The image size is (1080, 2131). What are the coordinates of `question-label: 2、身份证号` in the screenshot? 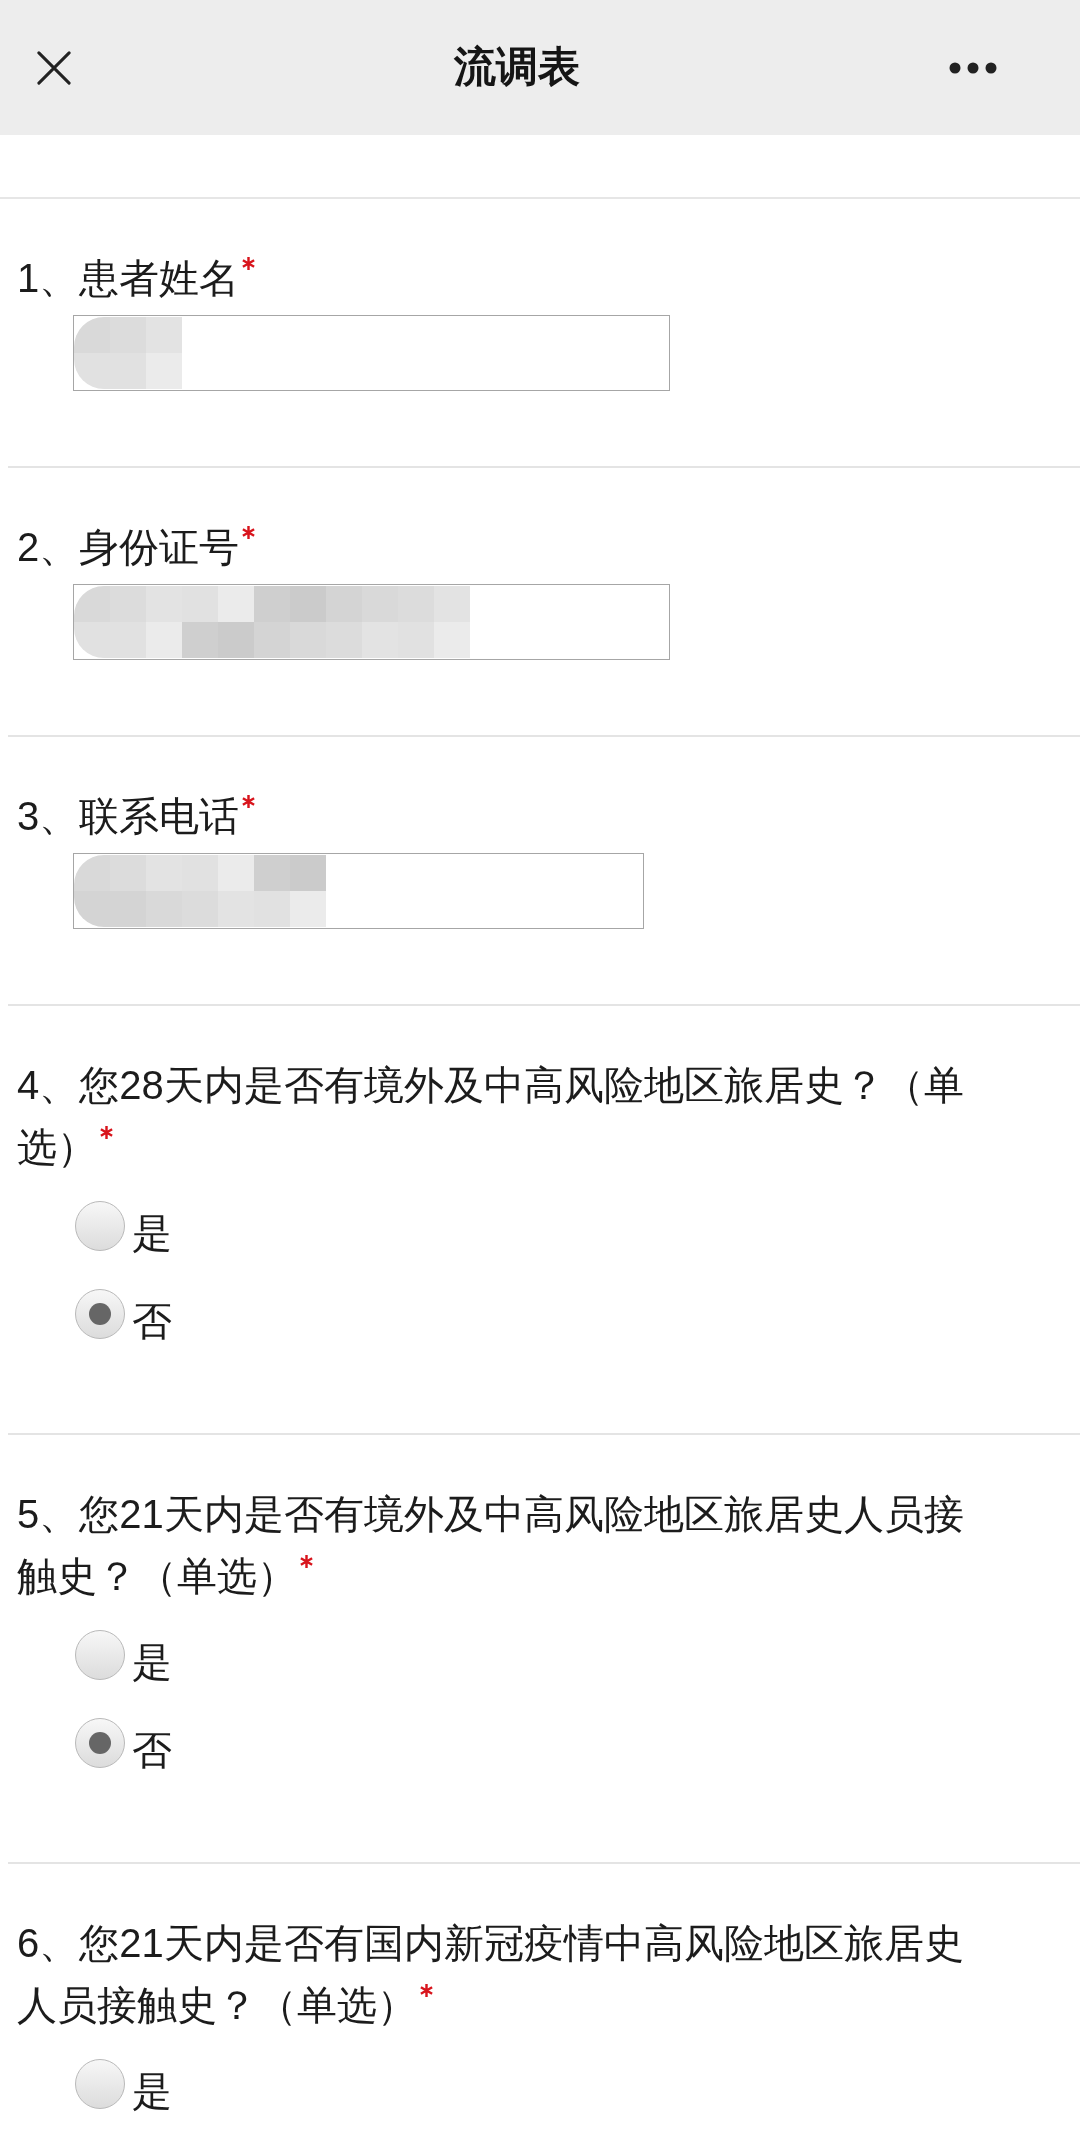 It's located at (128, 547).